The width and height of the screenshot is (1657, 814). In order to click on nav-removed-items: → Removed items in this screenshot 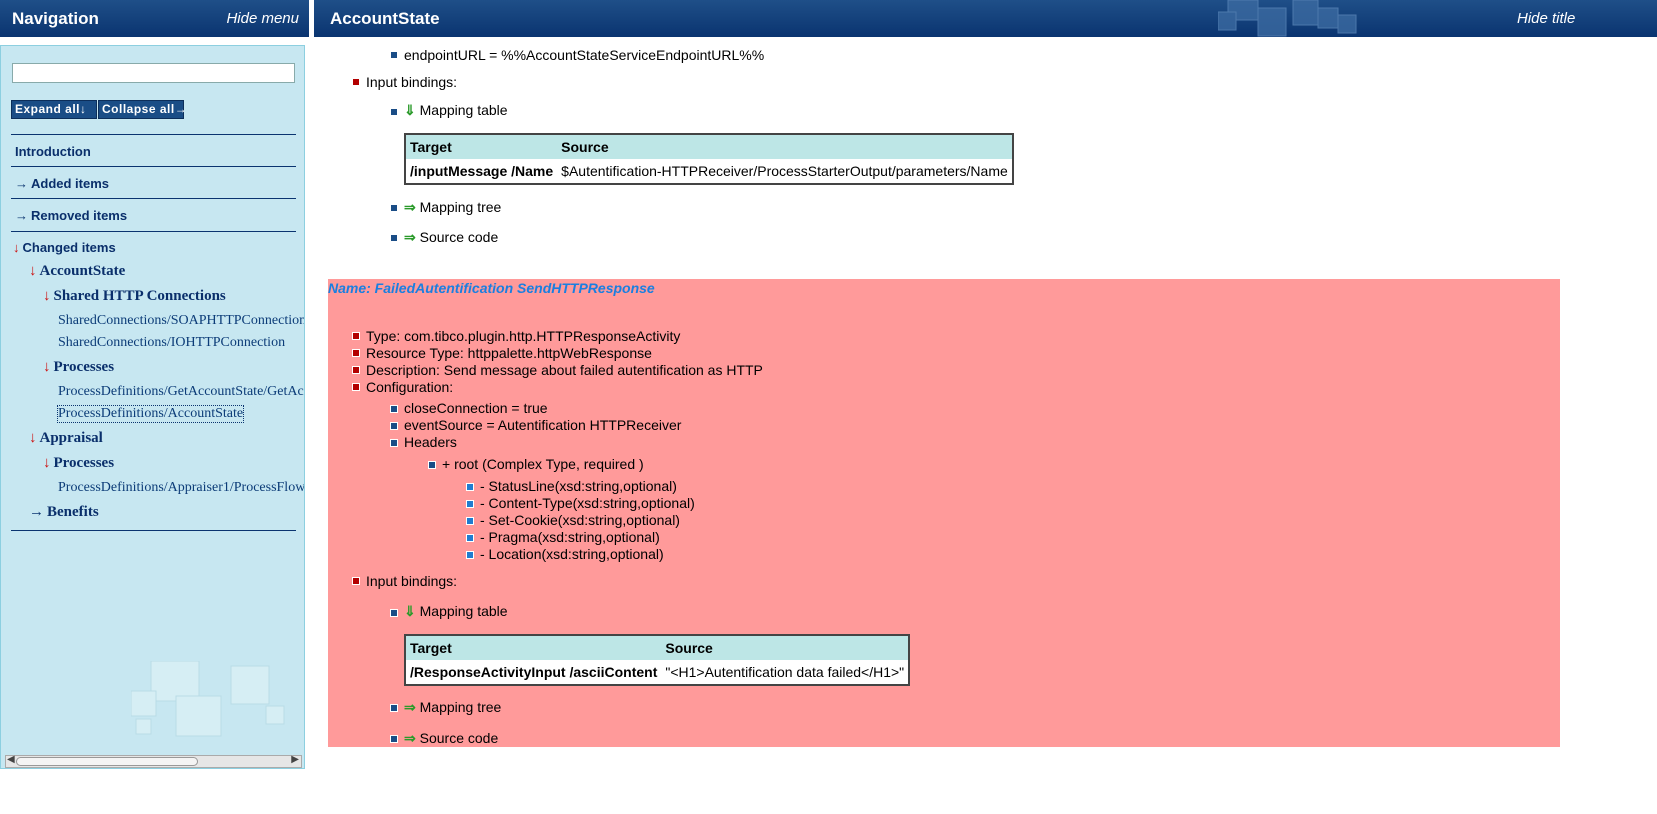, I will do `click(71, 215)`.